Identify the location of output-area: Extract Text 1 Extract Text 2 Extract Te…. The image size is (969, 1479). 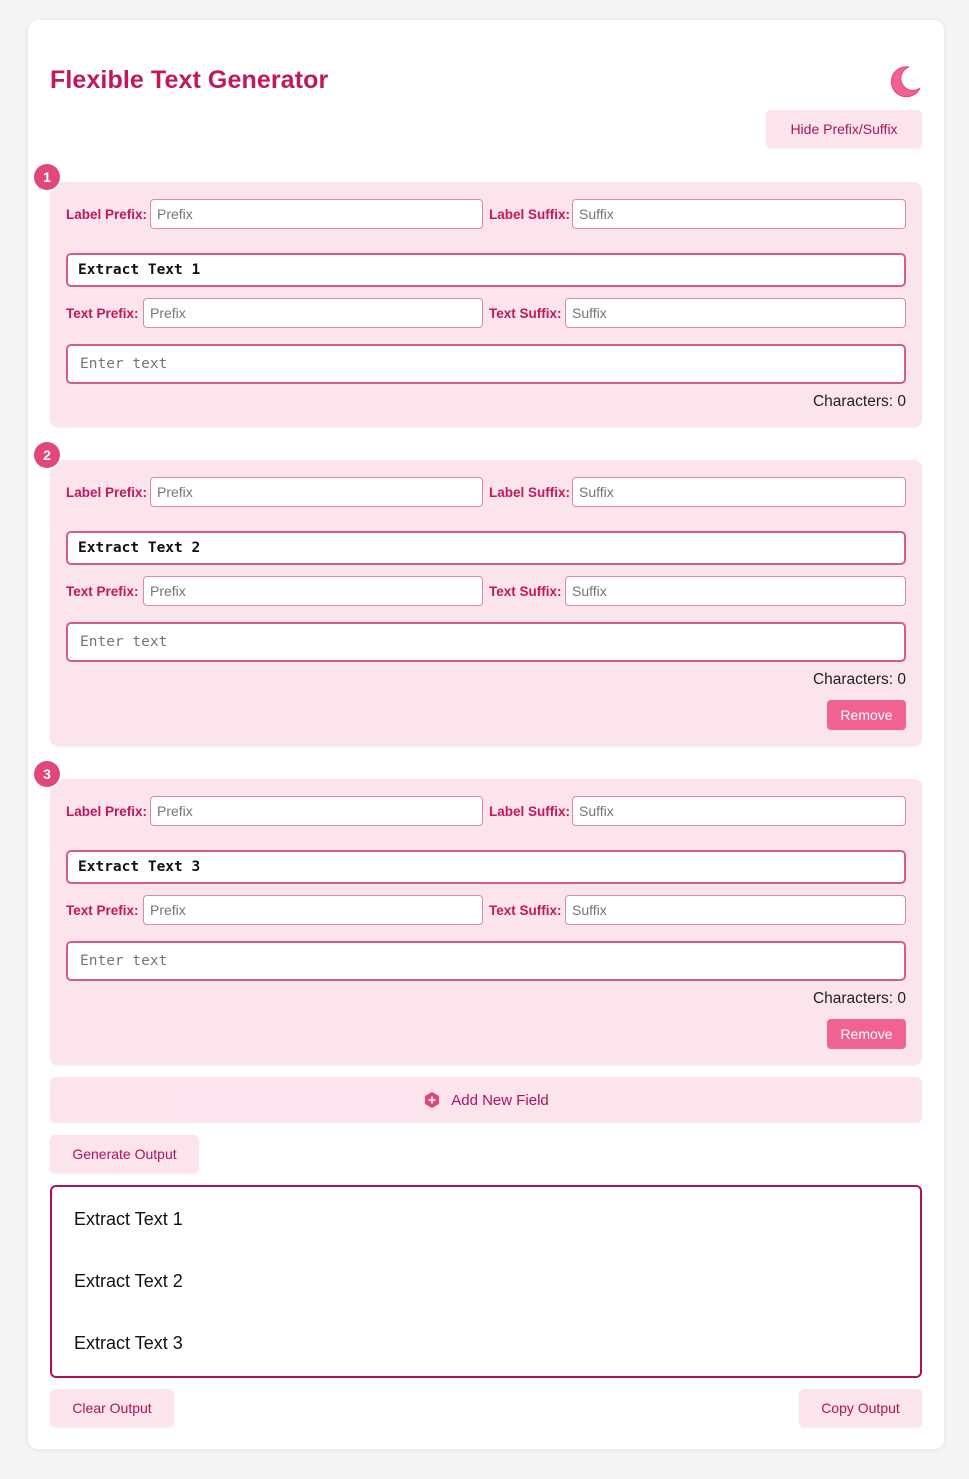
(486, 1281).